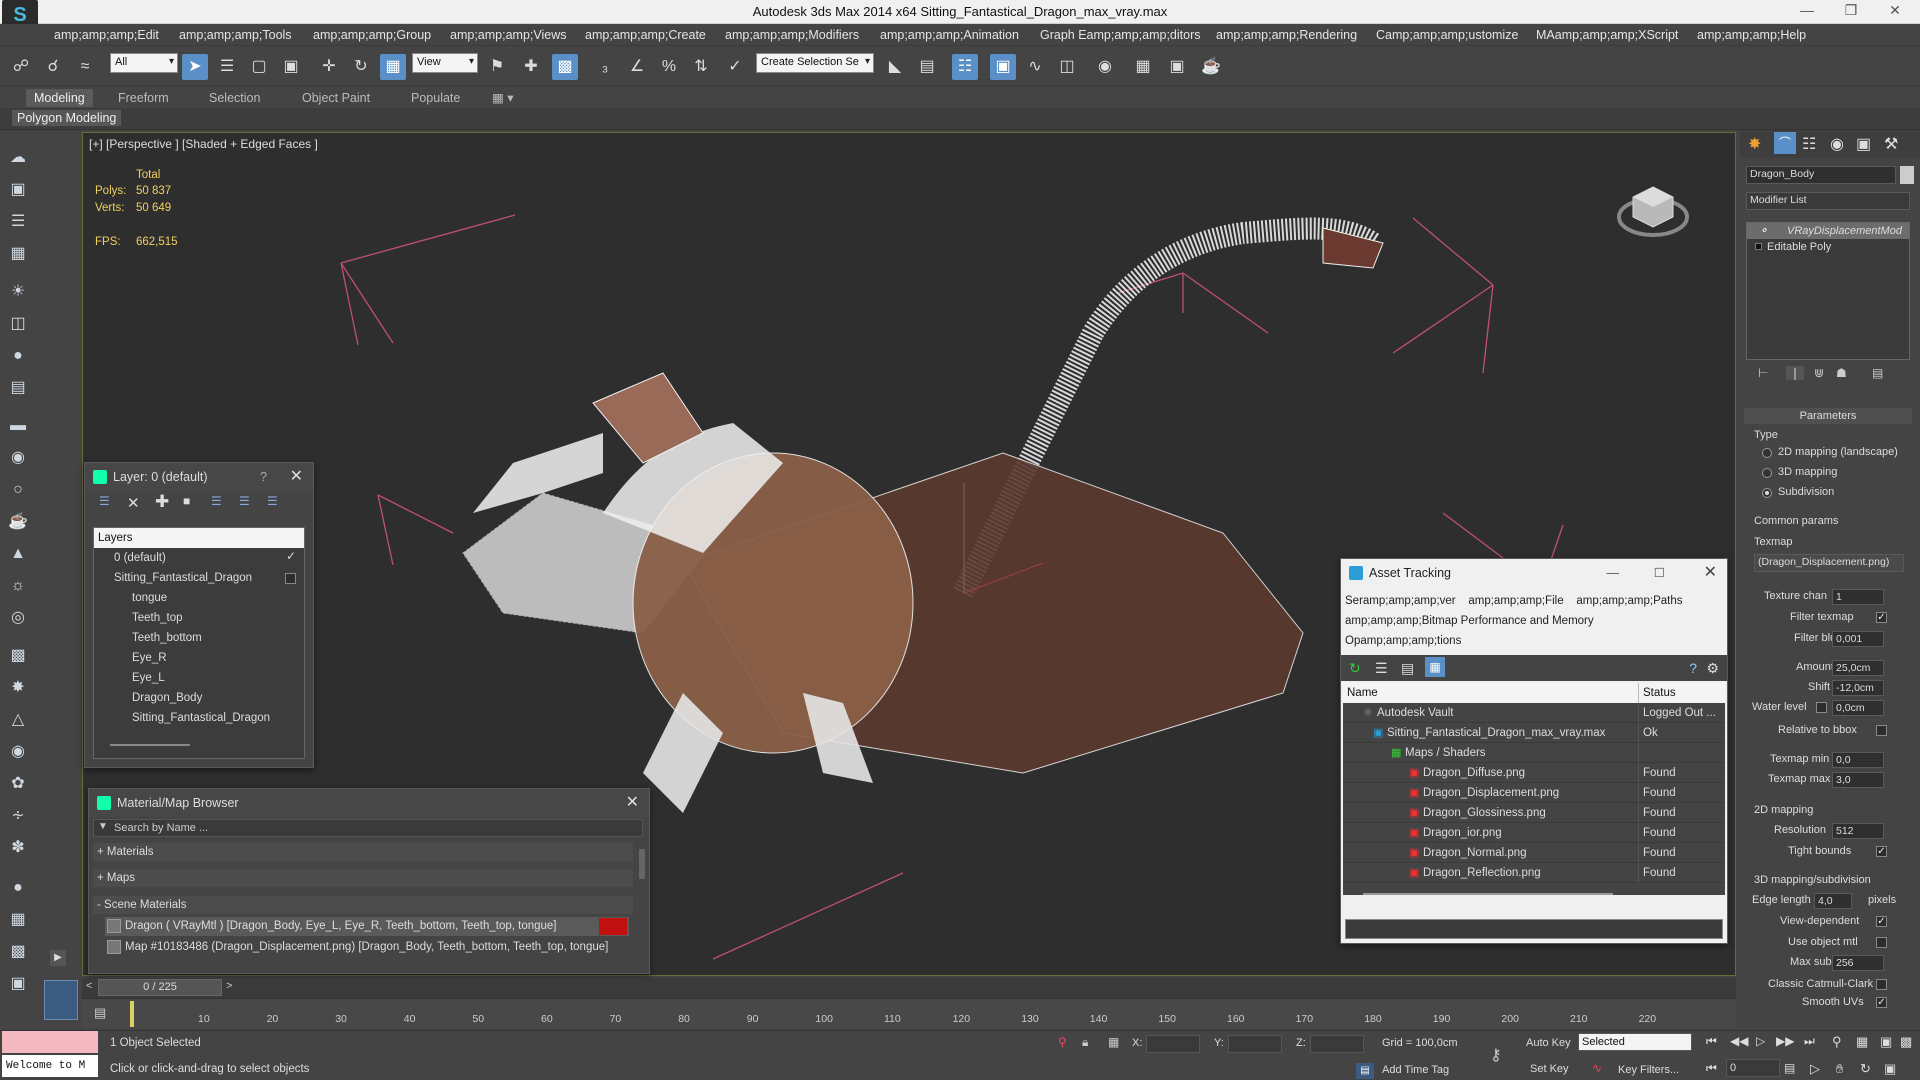 This screenshot has height=1080, width=1920. What do you see at coordinates (1365, 1071) in the screenshot?
I see `time-tag-icon: ▤` at bounding box center [1365, 1071].